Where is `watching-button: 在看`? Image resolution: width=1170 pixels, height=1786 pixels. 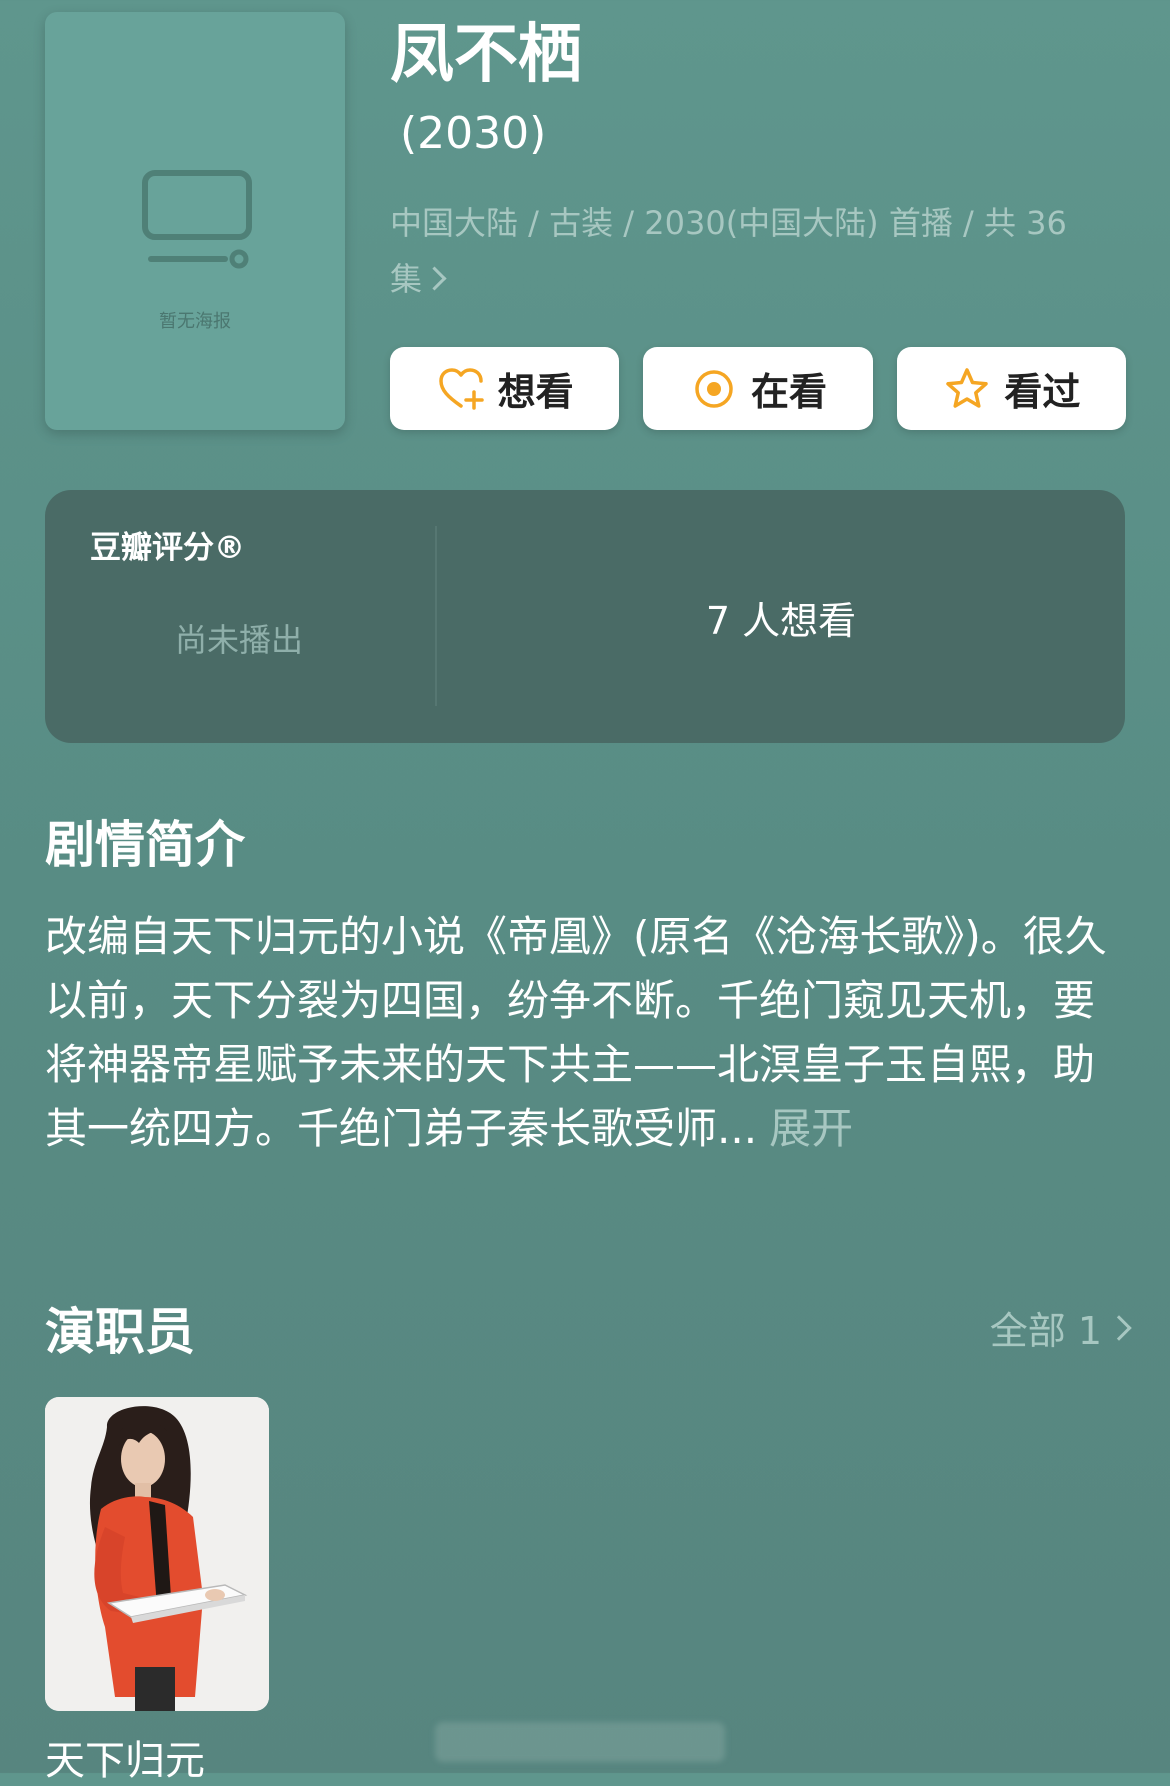 watching-button: 在看 is located at coordinates (758, 388).